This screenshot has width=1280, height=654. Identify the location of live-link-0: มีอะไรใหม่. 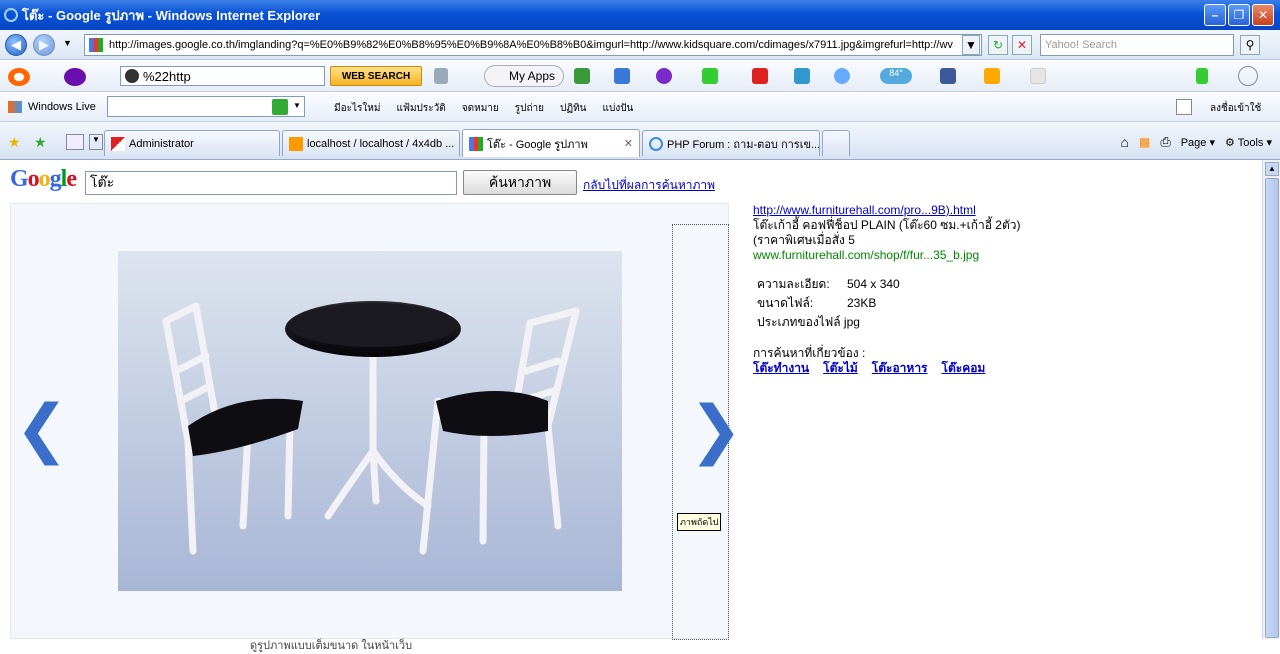
(357, 108).